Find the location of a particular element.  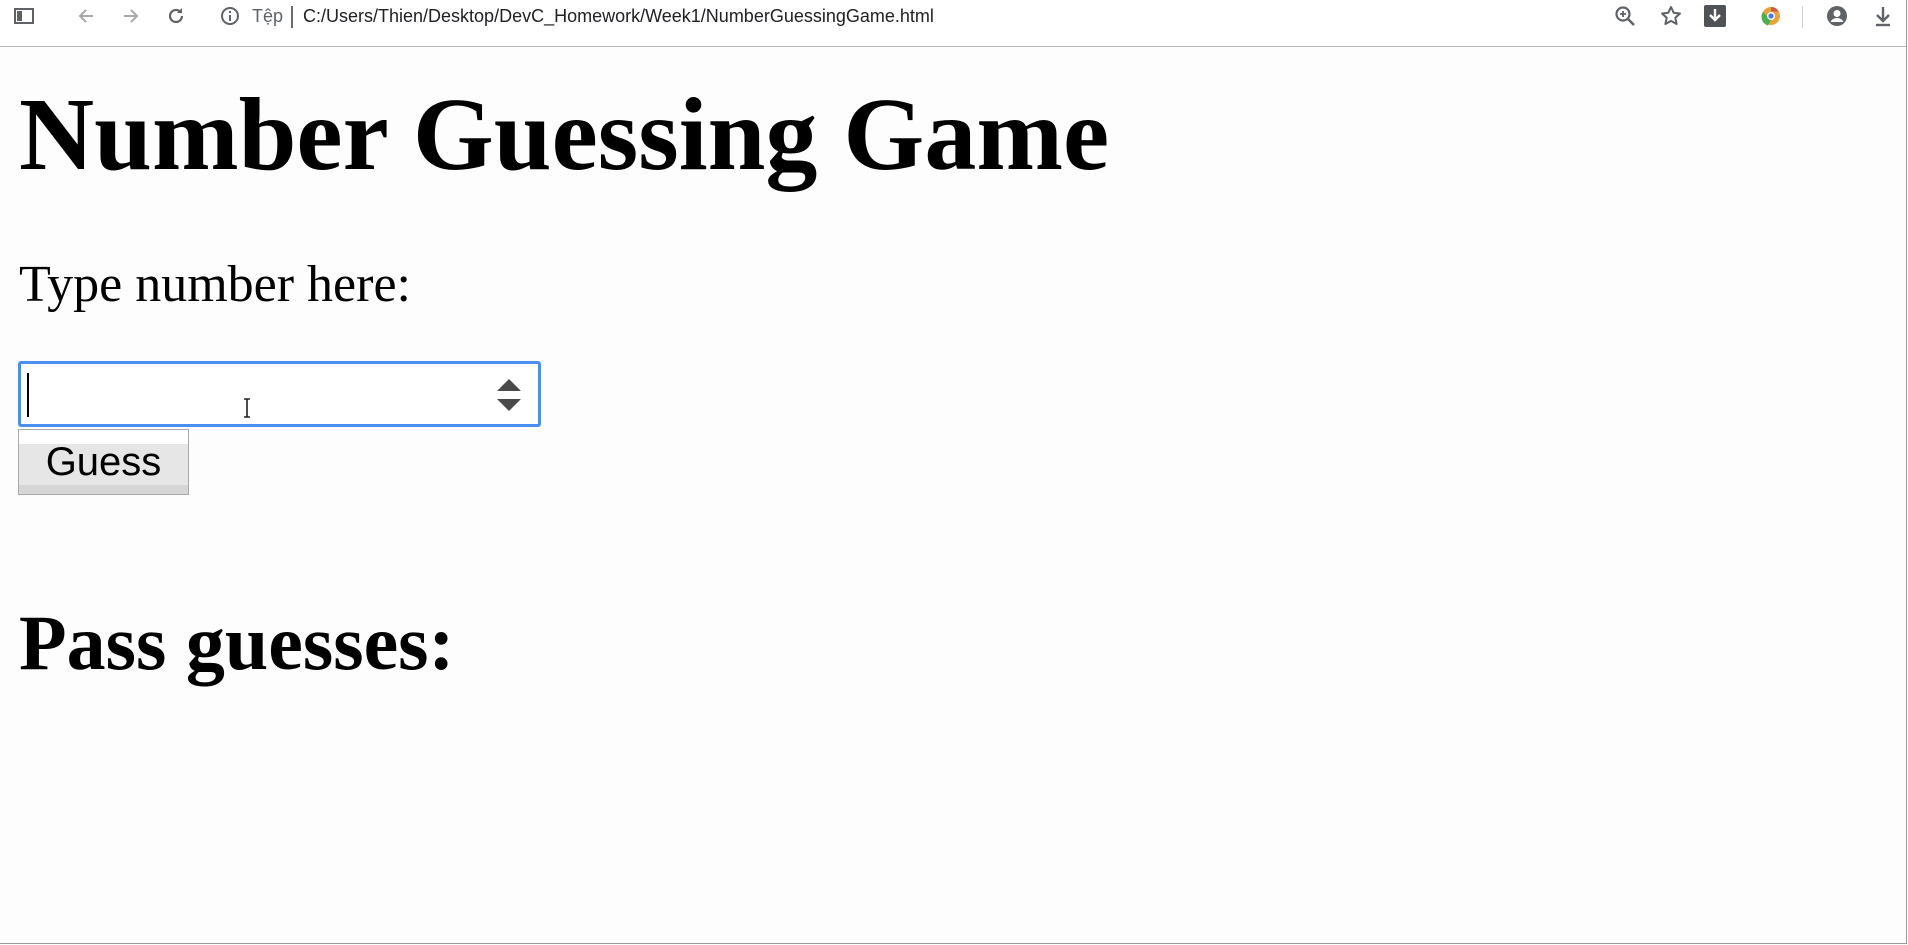

account-icon is located at coordinates (1837, 16).